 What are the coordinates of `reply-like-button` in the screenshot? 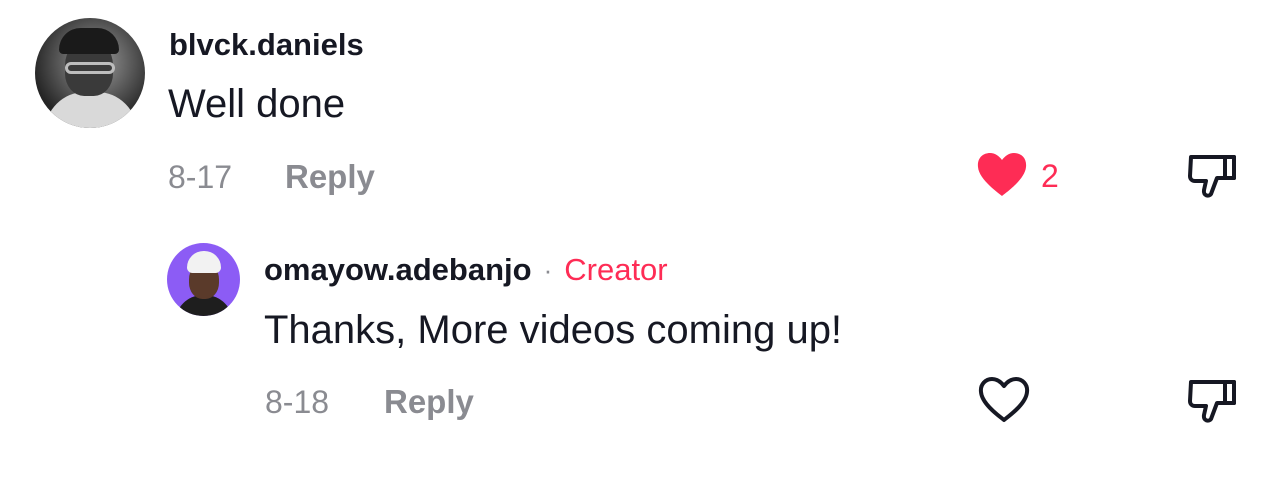 It's located at (1004, 400).